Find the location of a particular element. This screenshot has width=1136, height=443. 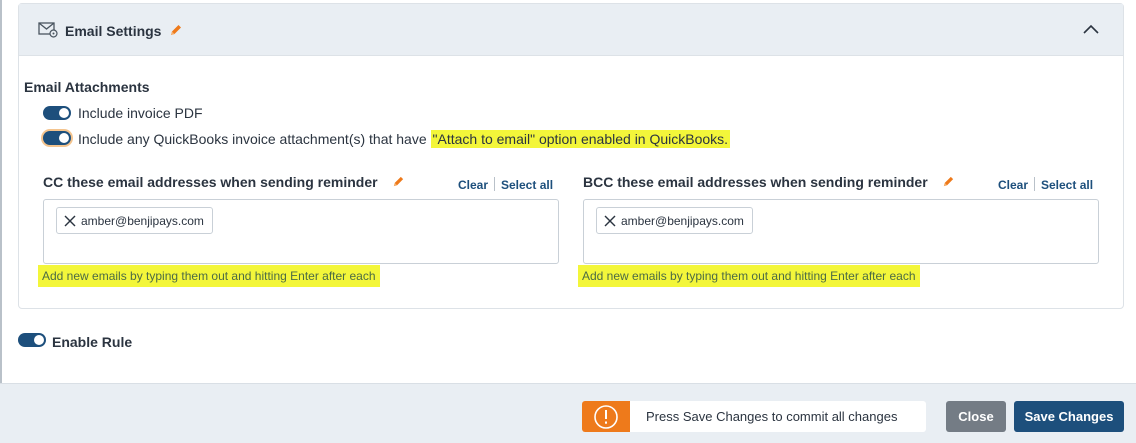

include-invoice-pdf-toggle is located at coordinates (57, 113).